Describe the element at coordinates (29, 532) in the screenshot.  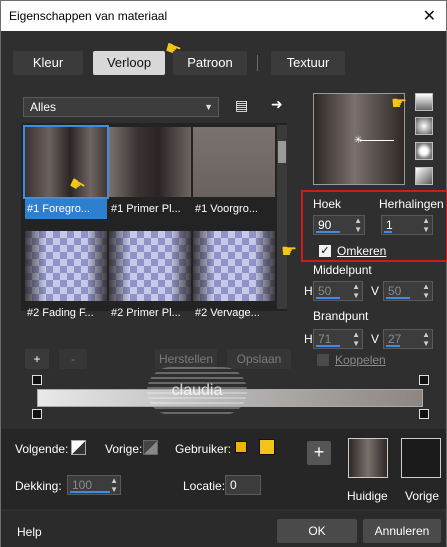
I see `help-link: Help` at that location.